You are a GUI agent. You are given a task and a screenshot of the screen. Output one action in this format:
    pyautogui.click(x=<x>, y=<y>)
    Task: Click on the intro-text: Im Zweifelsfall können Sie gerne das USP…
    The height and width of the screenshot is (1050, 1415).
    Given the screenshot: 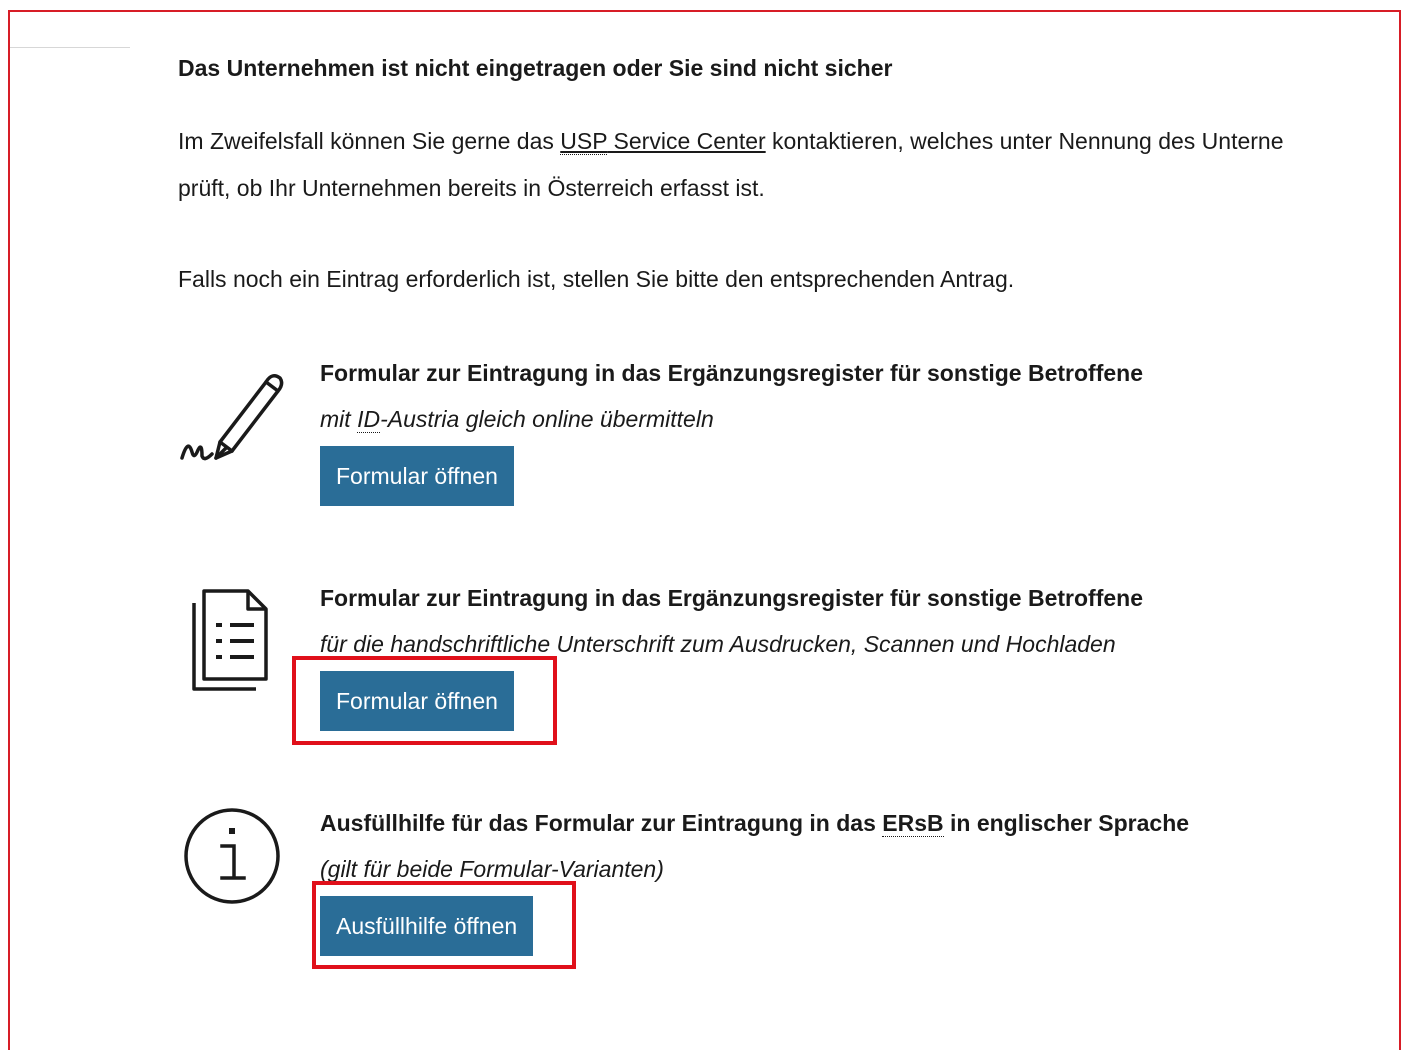 What is the action you would take?
    pyautogui.click(x=788, y=165)
    